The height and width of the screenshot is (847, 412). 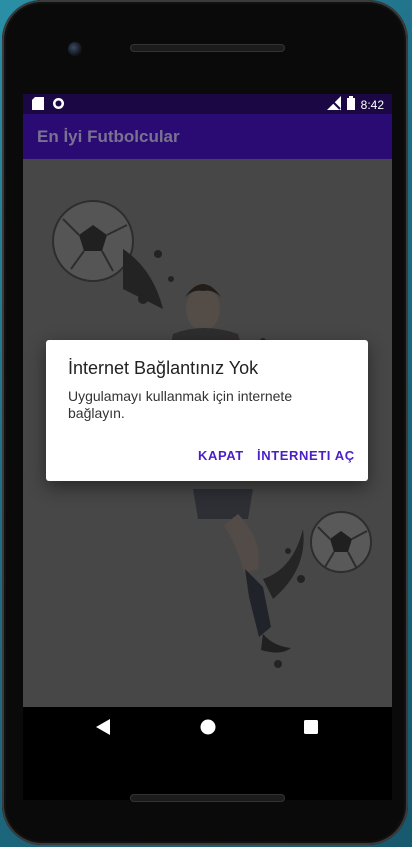 I want to click on no-signal-icon, so click(x=333, y=104).